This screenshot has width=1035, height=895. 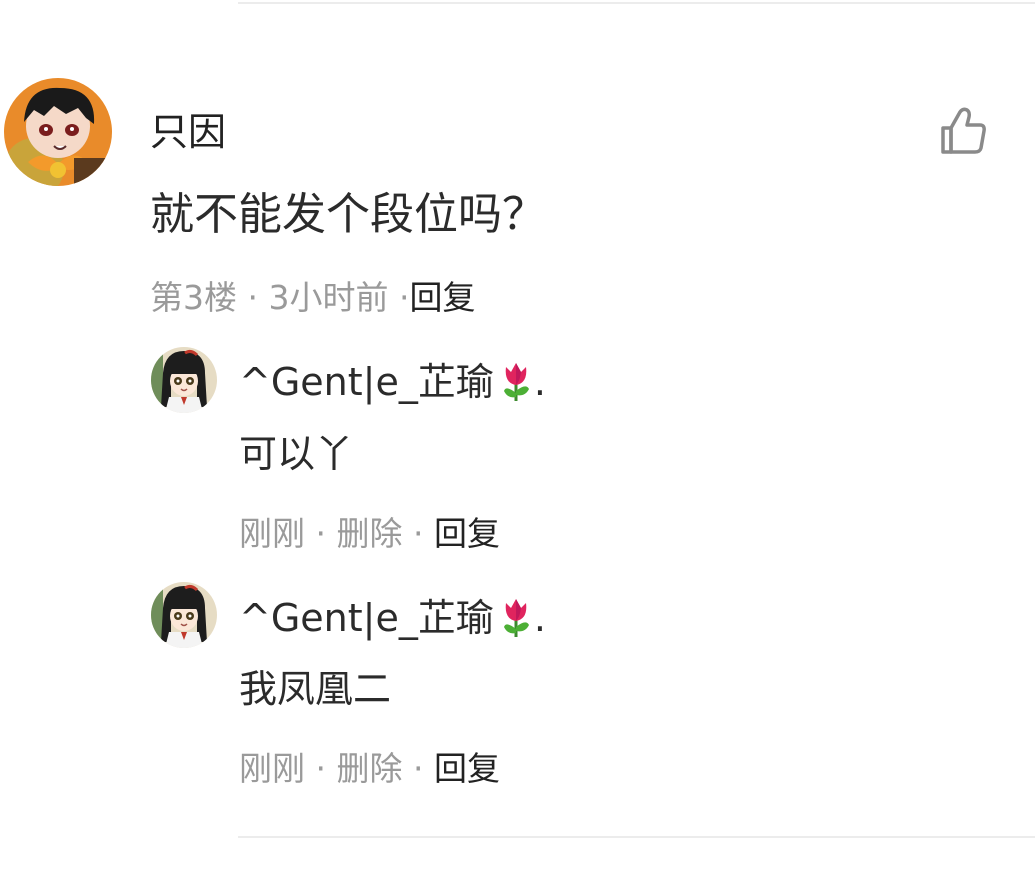 What do you see at coordinates (963, 131) in the screenshot?
I see `thumbs-up-icon` at bounding box center [963, 131].